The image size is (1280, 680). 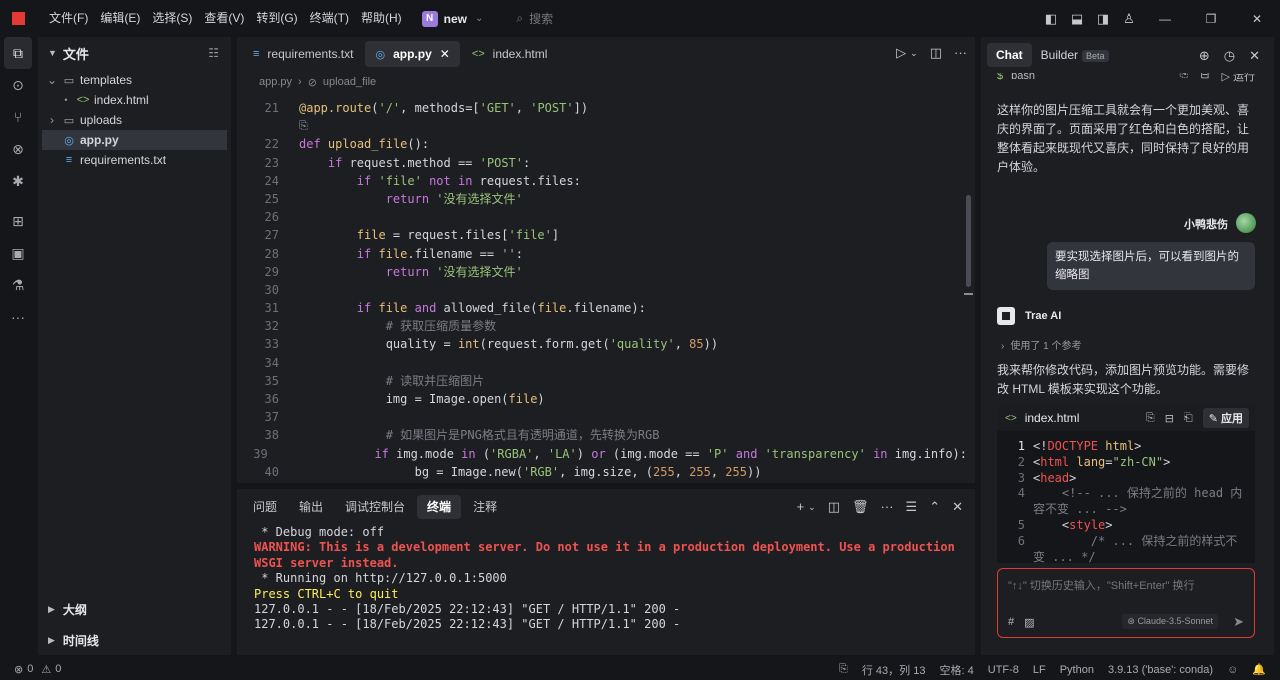 What do you see at coordinates (812, 507) in the screenshot?
I see `terminal-dropdown-icon: ⌄` at bounding box center [812, 507].